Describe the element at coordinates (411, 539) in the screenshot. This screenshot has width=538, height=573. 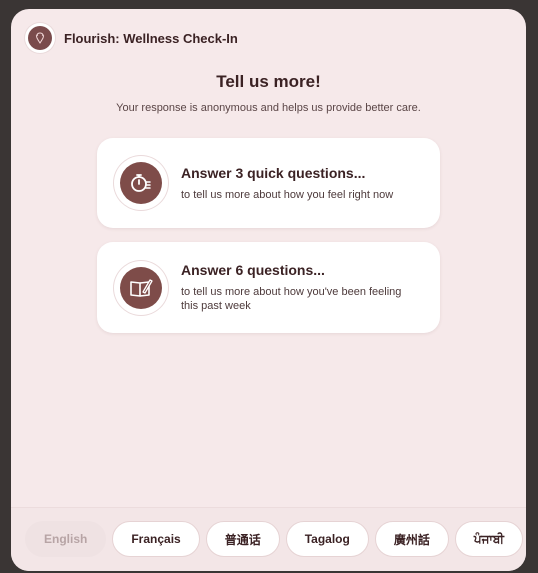
I see `language-button-cantonese: 廣州話` at that location.